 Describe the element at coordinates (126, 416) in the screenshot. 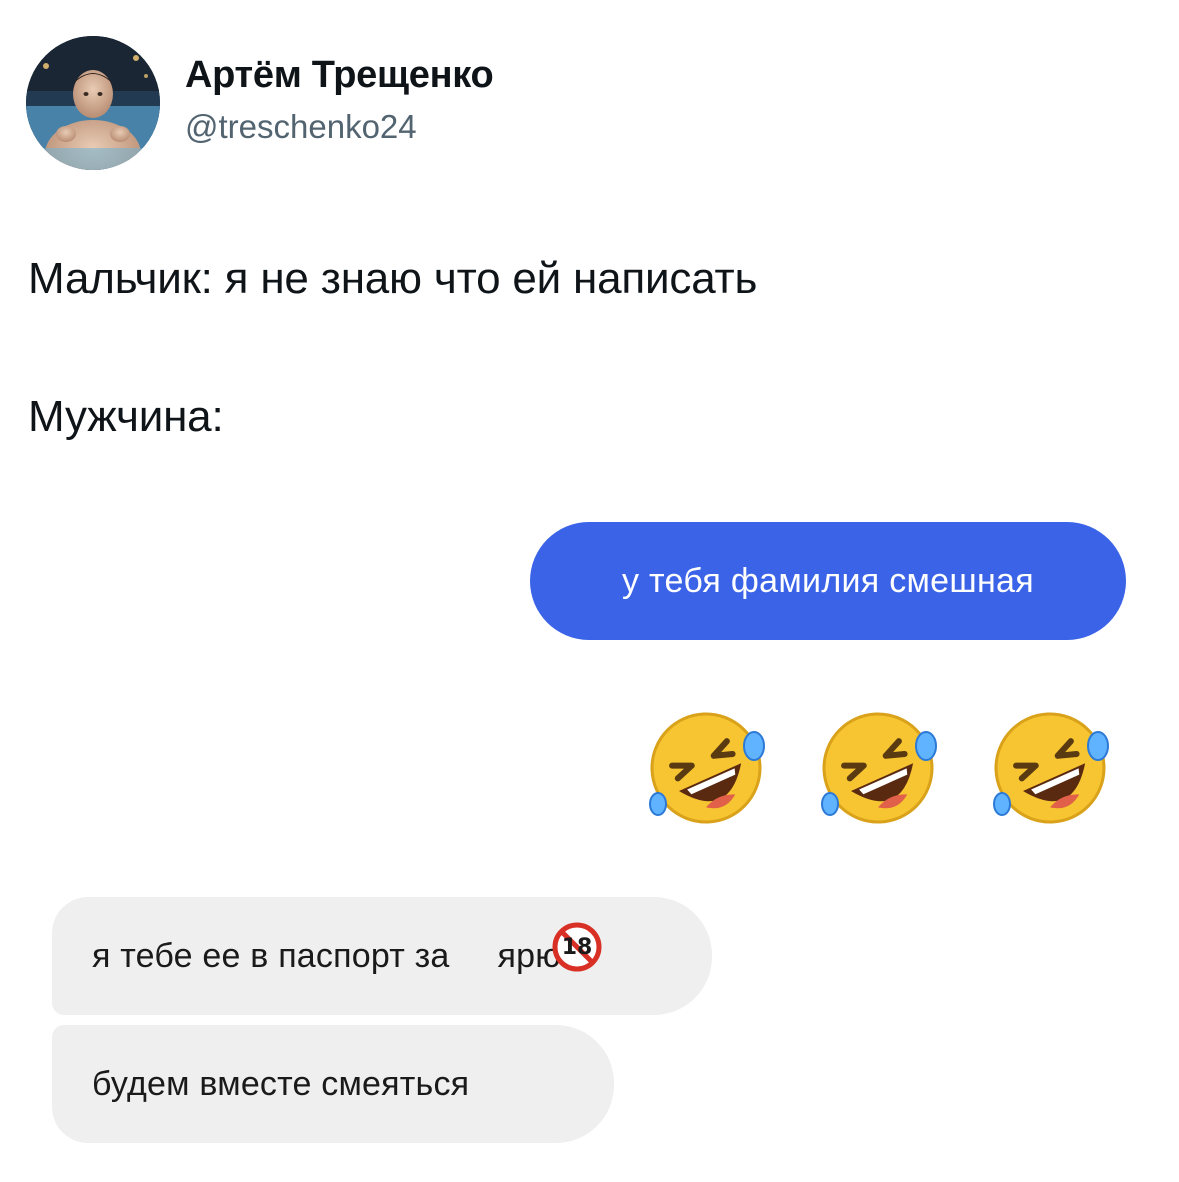

I see `tweet-text-line: Мужчина:` at that location.